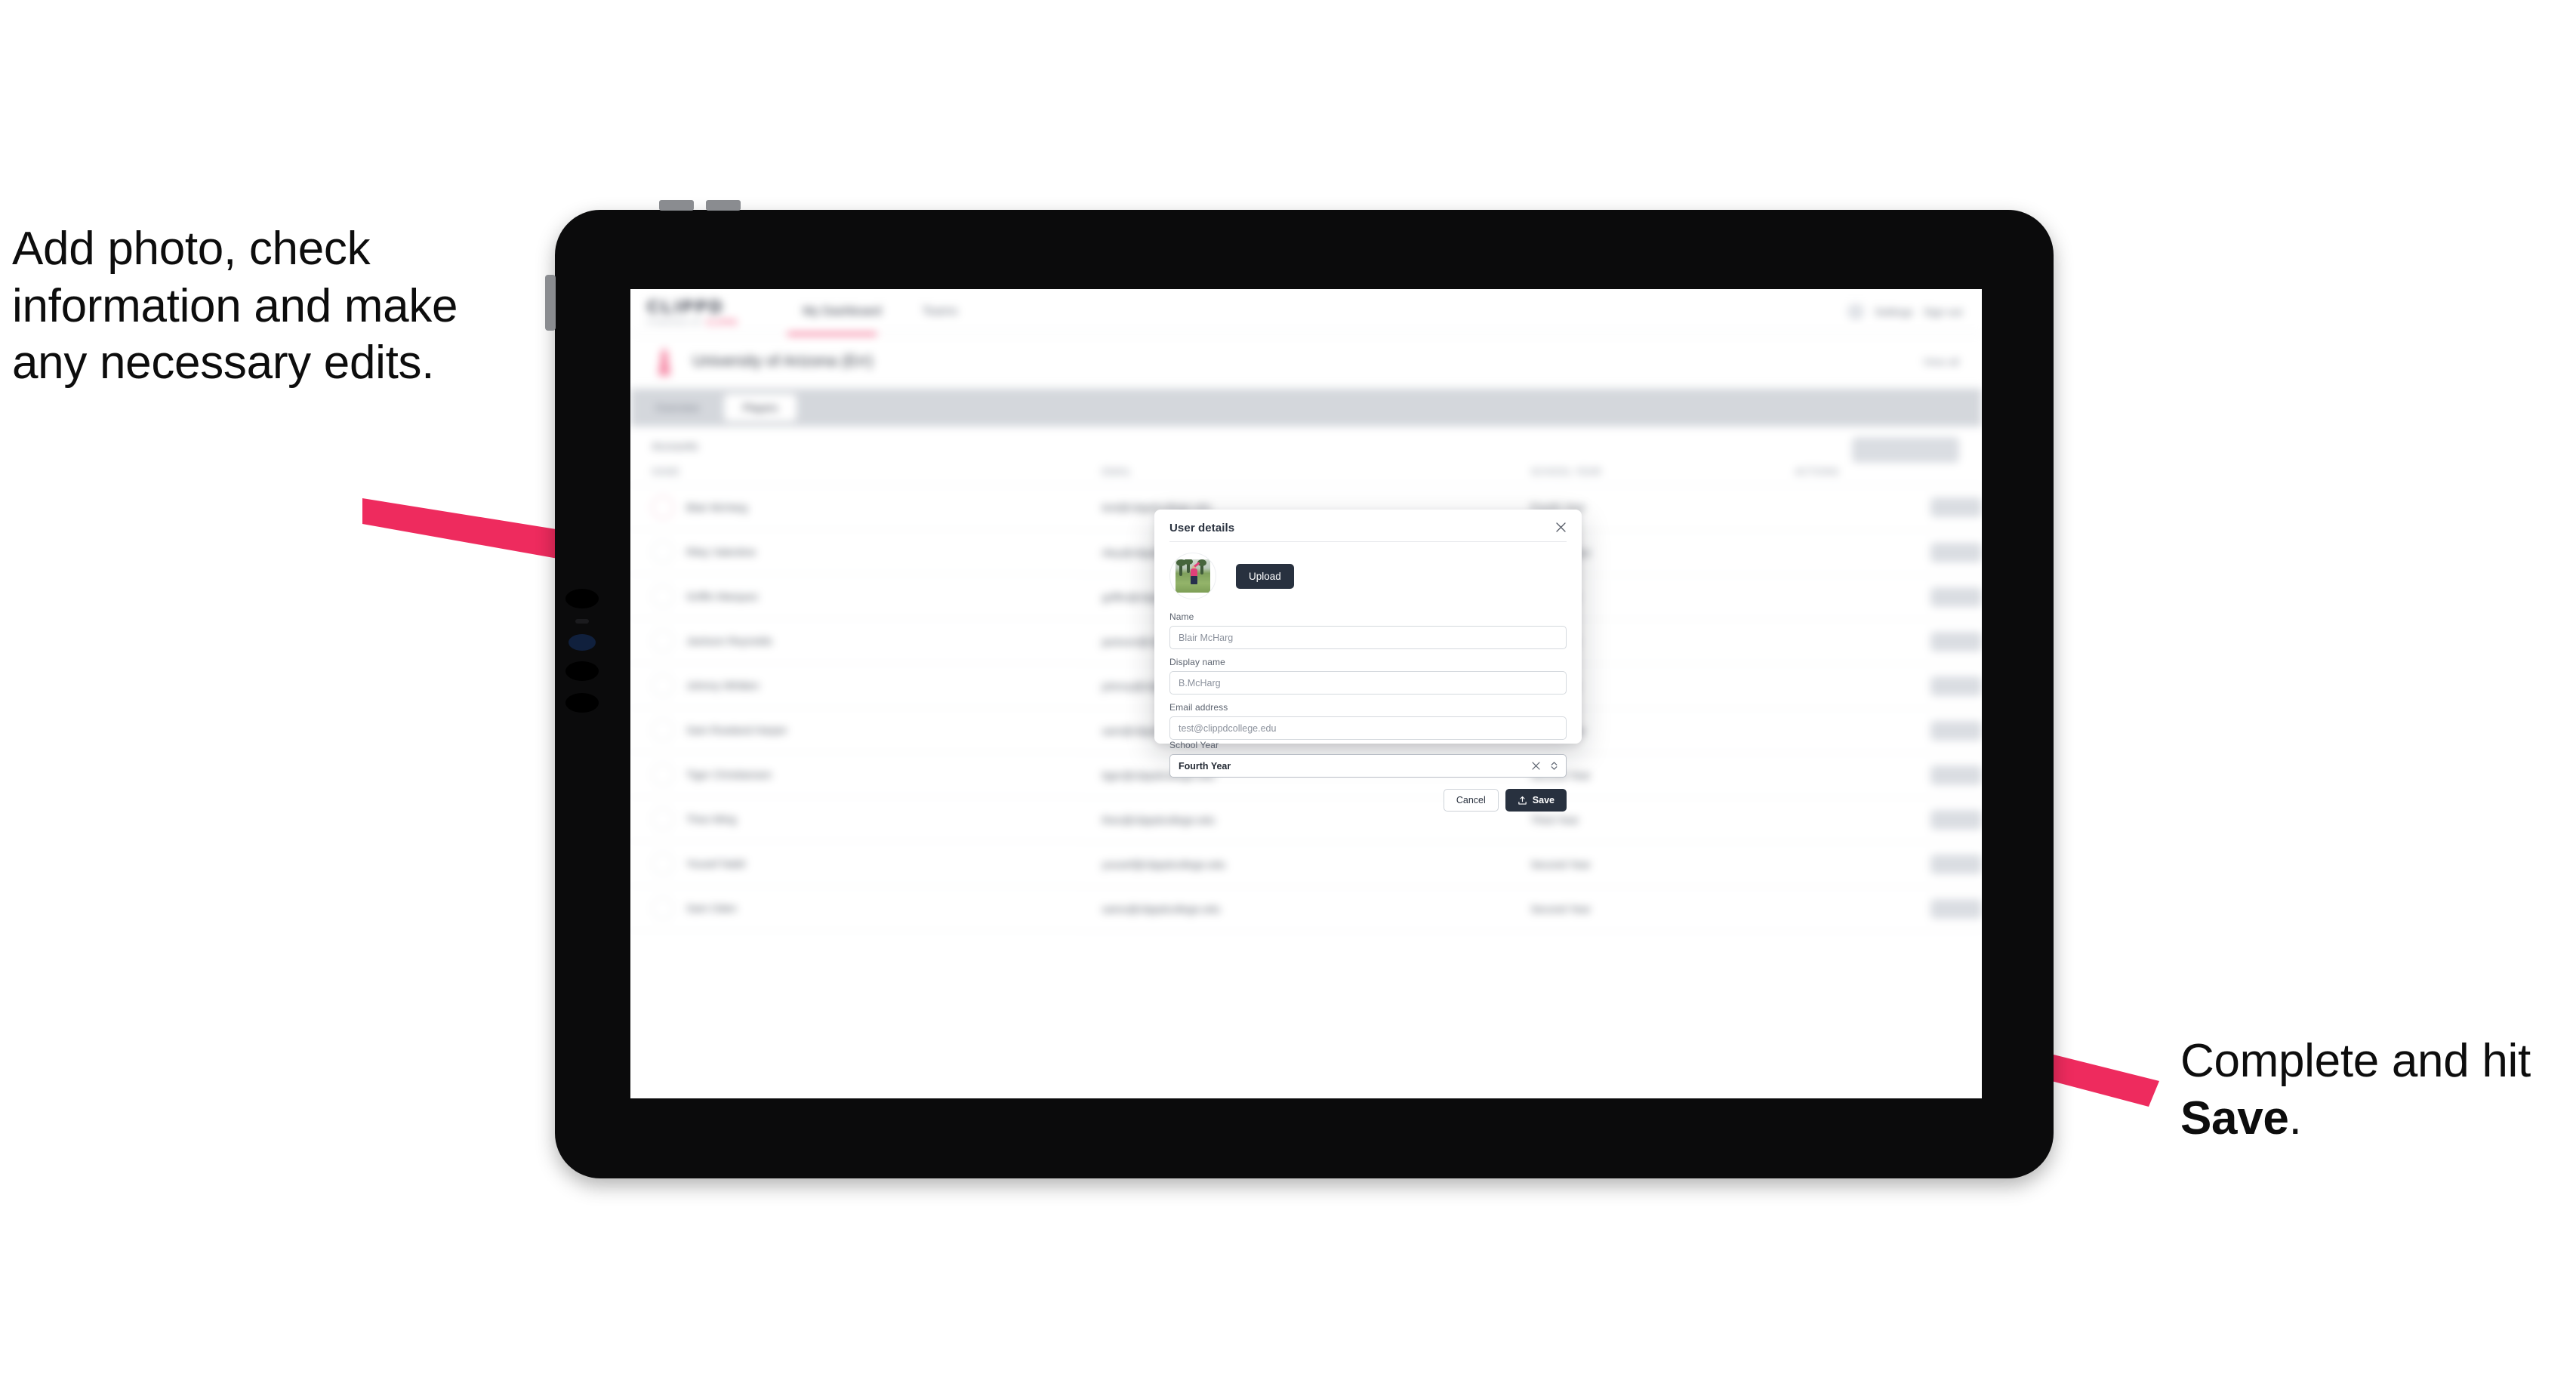  Describe the element at coordinates (1545, 766) in the screenshot. I see `select-controls` at that location.